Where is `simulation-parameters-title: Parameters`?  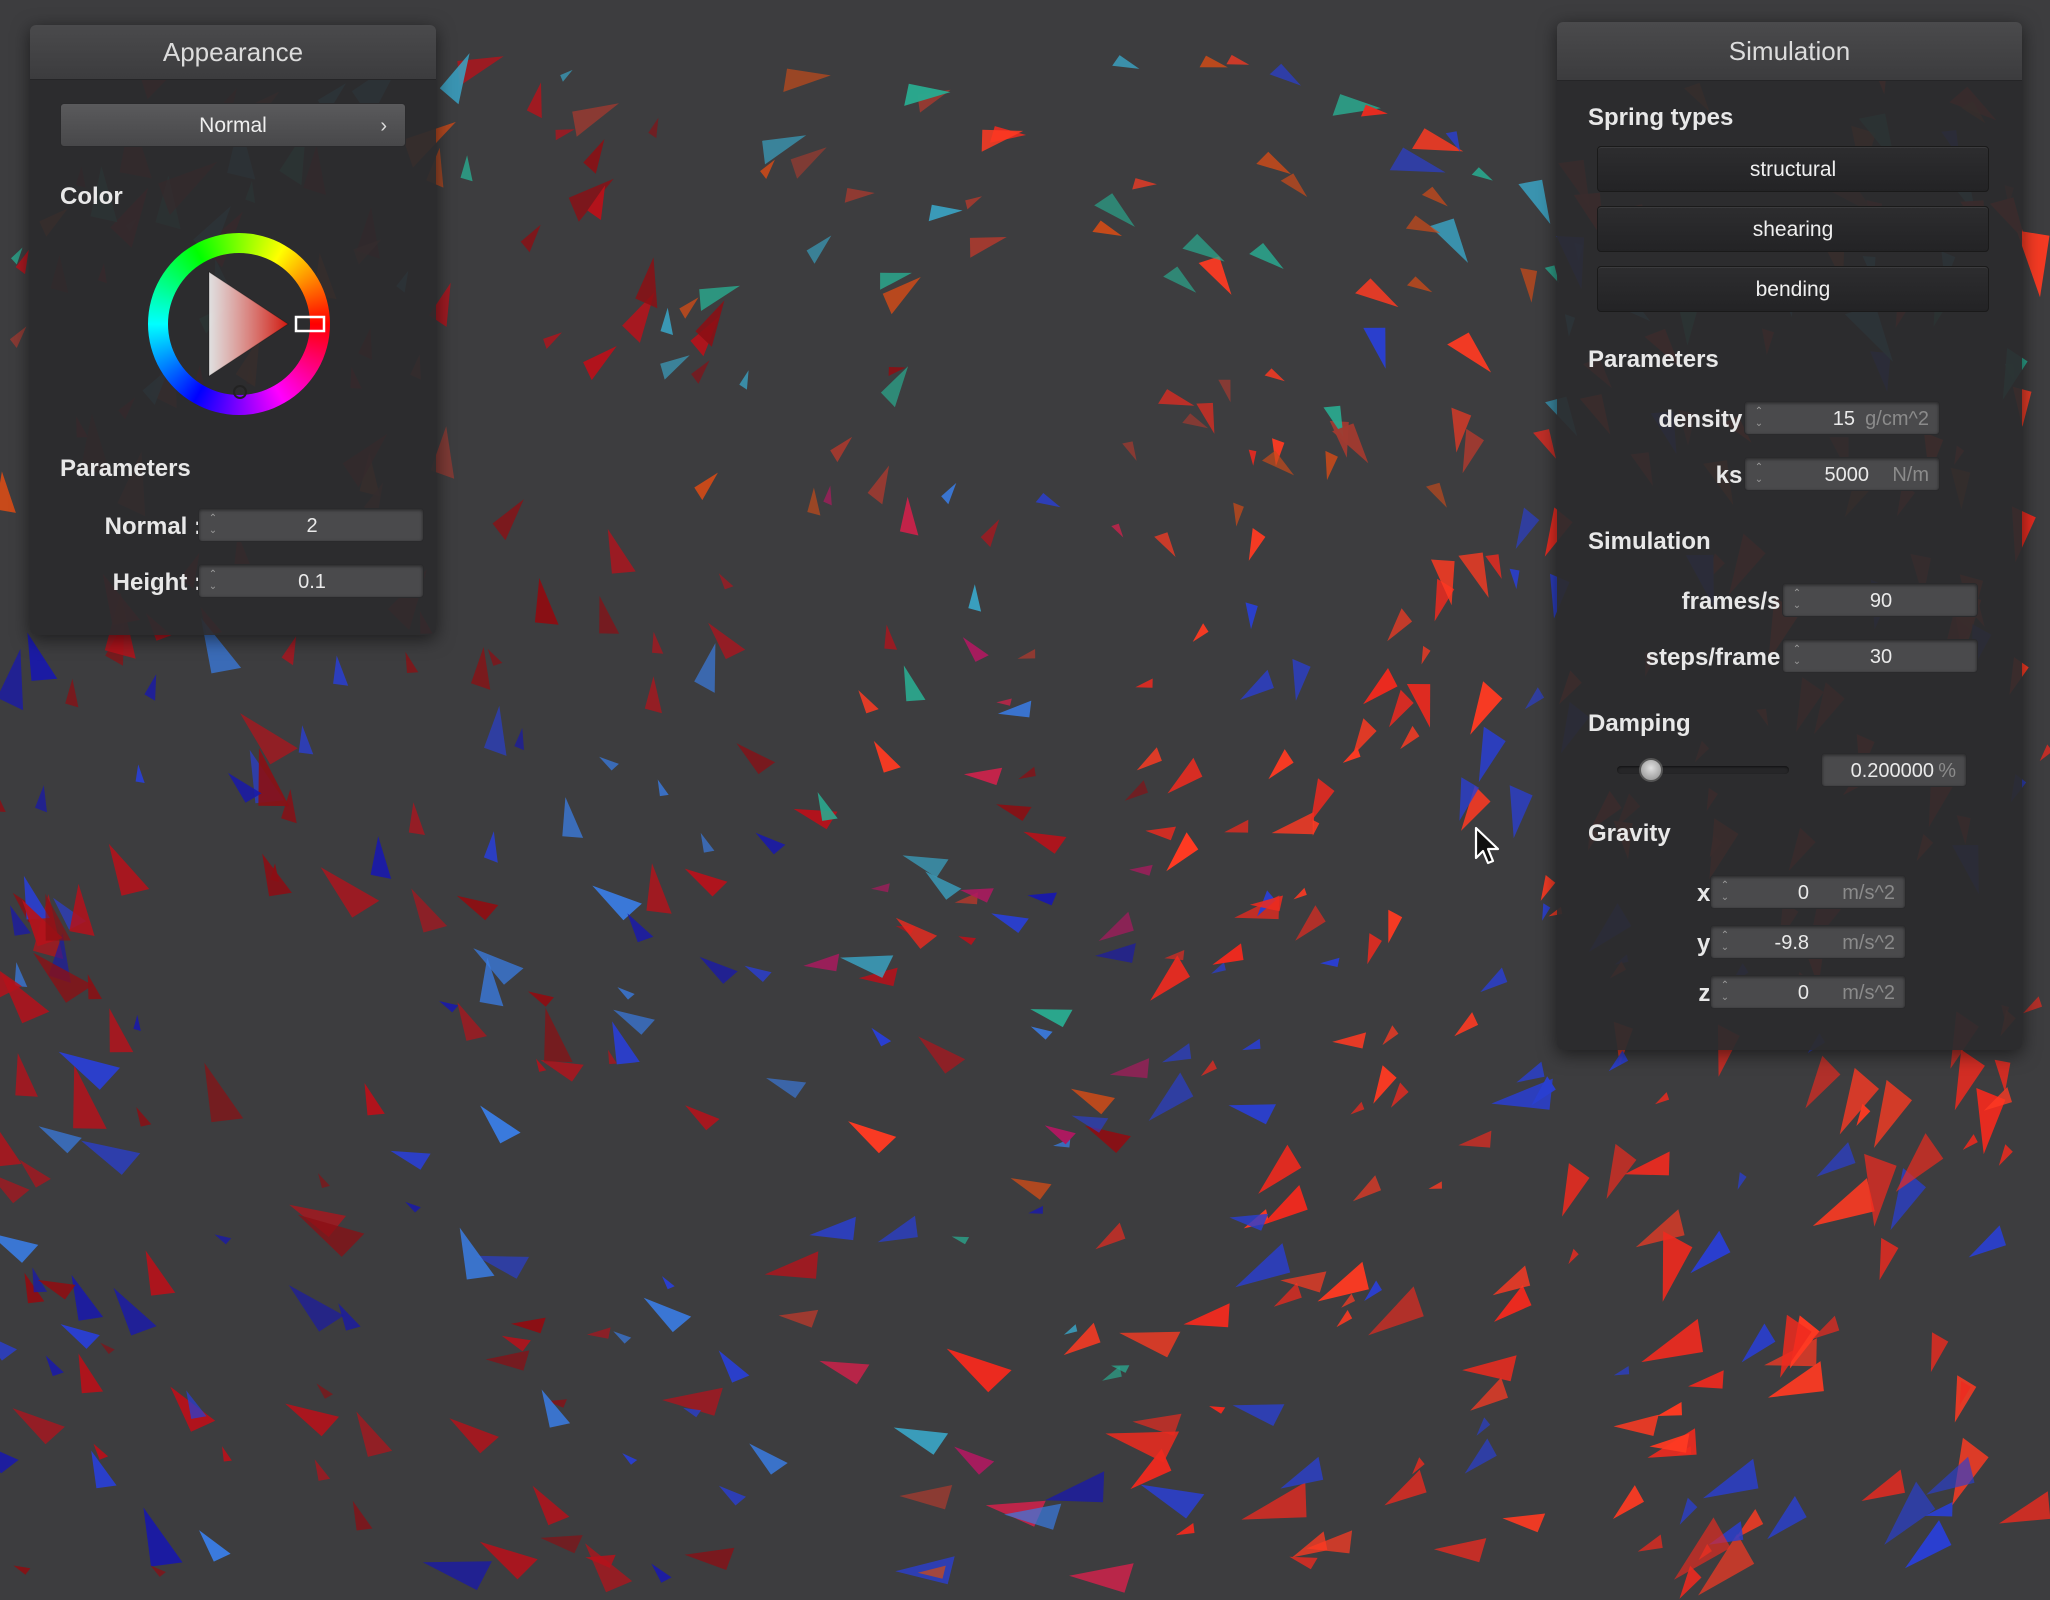 simulation-parameters-title: Parameters is located at coordinates (1653, 359).